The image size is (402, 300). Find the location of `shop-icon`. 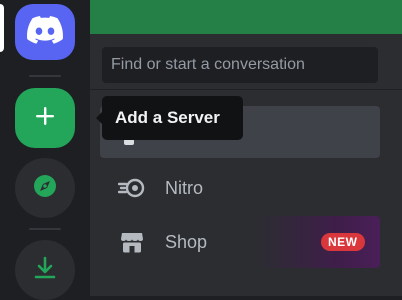

shop-icon is located at coordinates (132, 242).